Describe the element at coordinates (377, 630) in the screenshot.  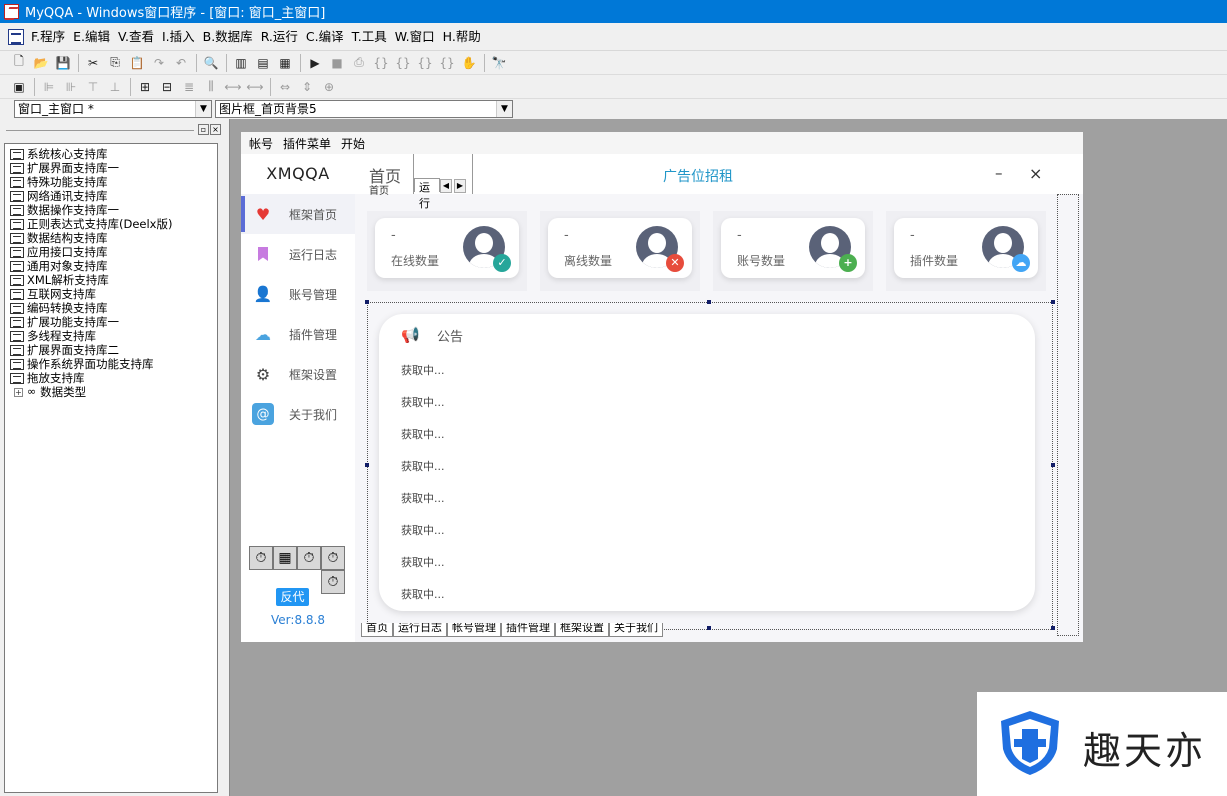
I see `tab-home: 首页` at that location.